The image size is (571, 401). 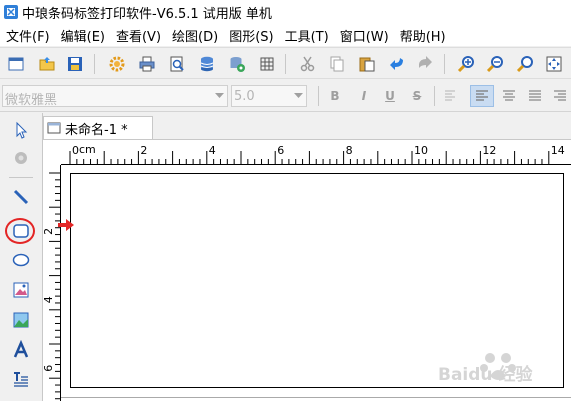 I want to click on cut-button, so click(x=308, y=64).